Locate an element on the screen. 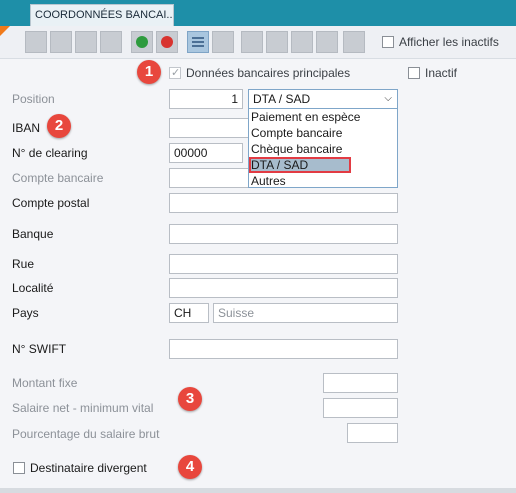 This screenshot has width=516, height=493. show-inactive-label: Afficher les inactifs is located at coordinates (449, 42).